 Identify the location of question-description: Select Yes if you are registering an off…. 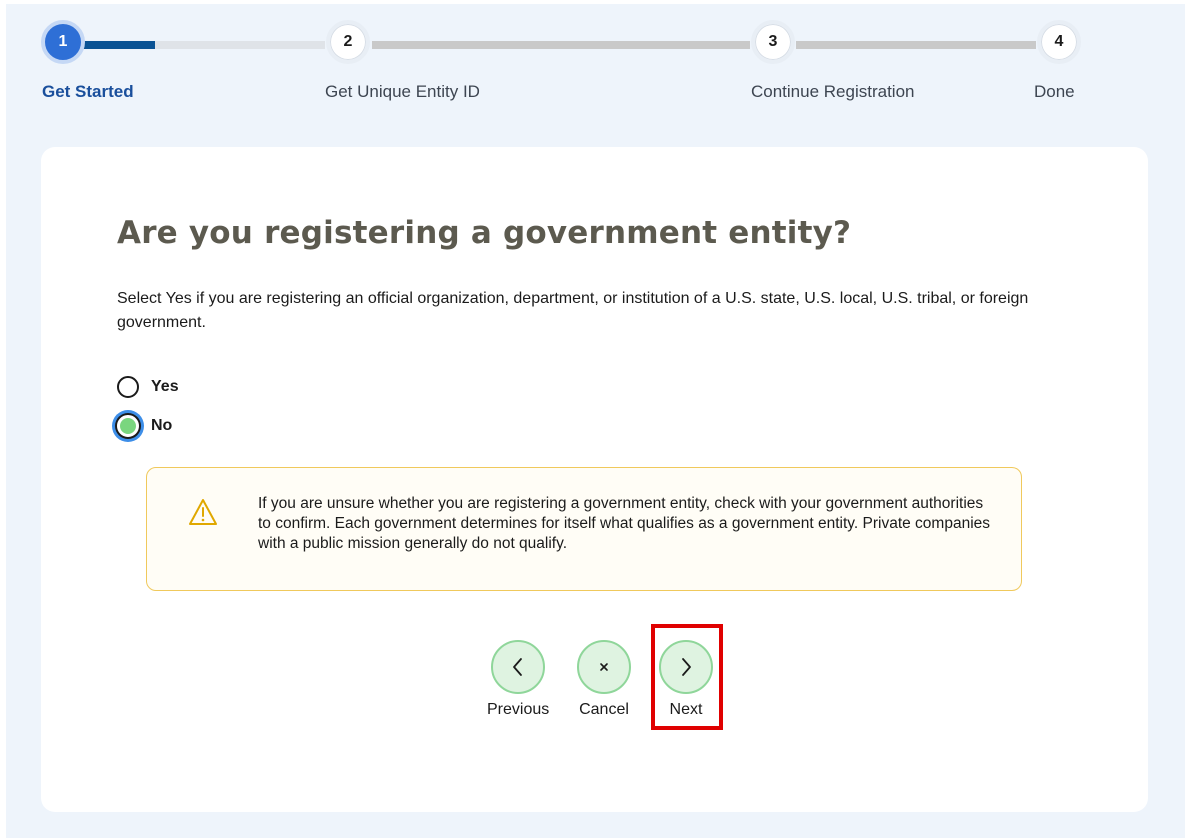
(573, 310).